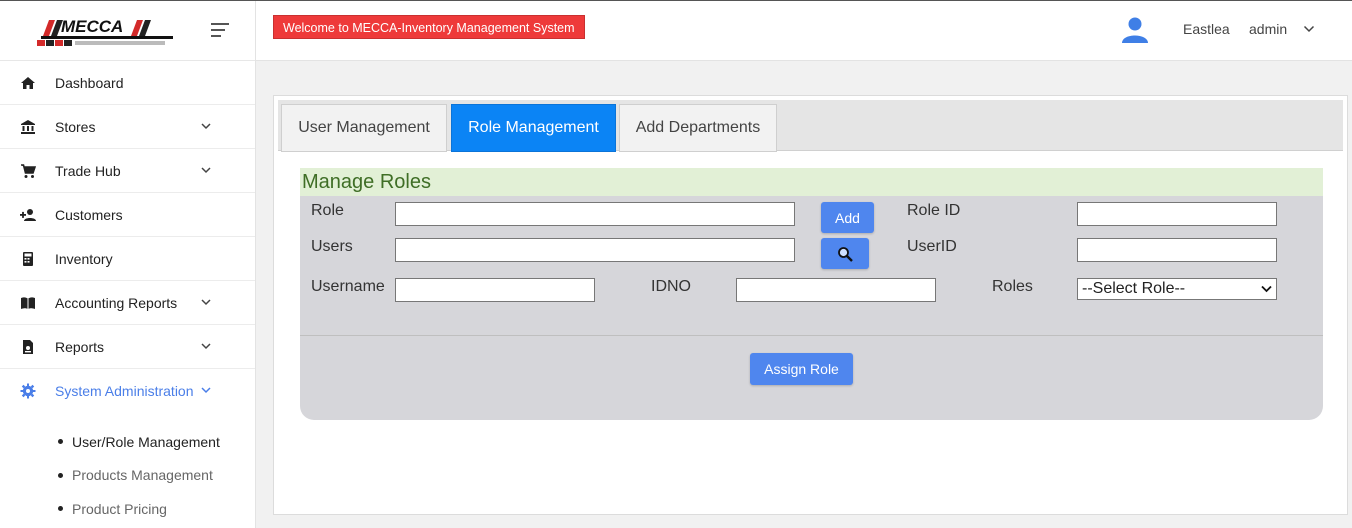 This screenshot has height=528, width=1352. Describe the element at coordinates (1134, 288) in the screenshot. I see `roles-select-value: --Select Role--` at that location.